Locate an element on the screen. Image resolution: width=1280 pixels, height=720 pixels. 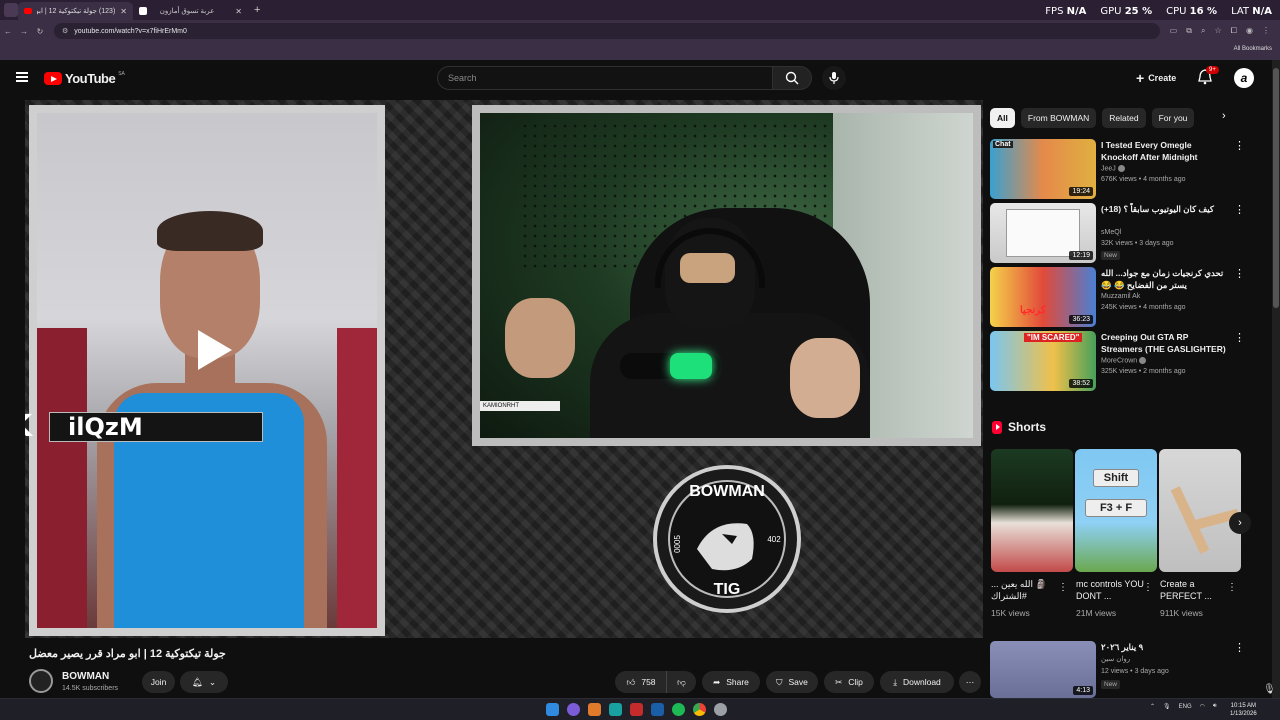
verified-icon is located at coordinates (1121, 168).